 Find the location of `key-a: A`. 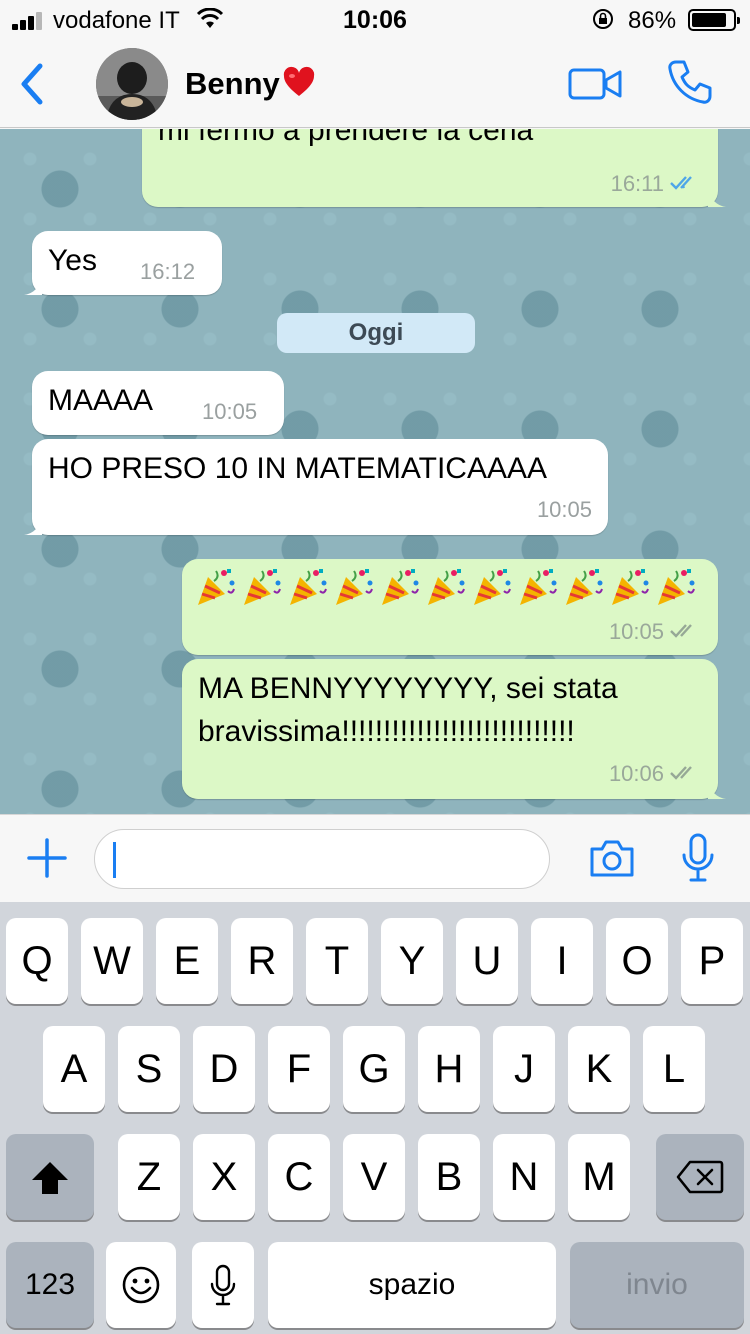

key-a: A is located at coordinates (74, 1069).